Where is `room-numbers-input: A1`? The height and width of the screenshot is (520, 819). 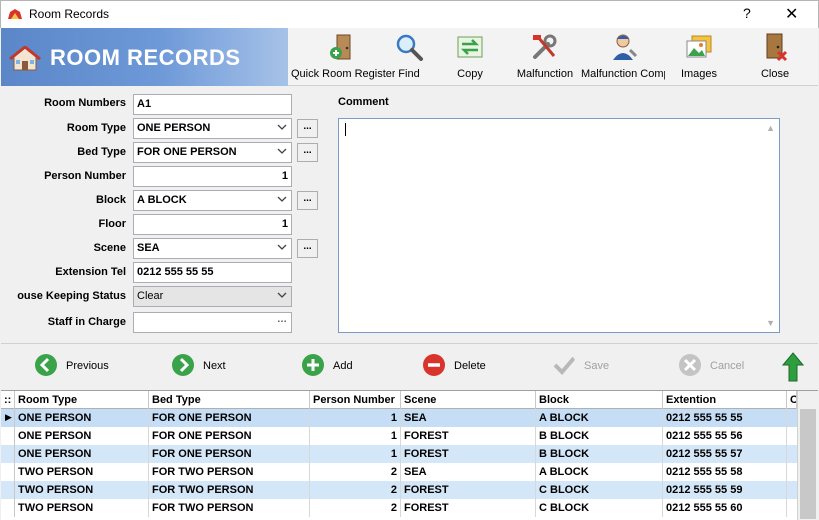 room-numbers-input: A1 is located at coordinates (212, 104).